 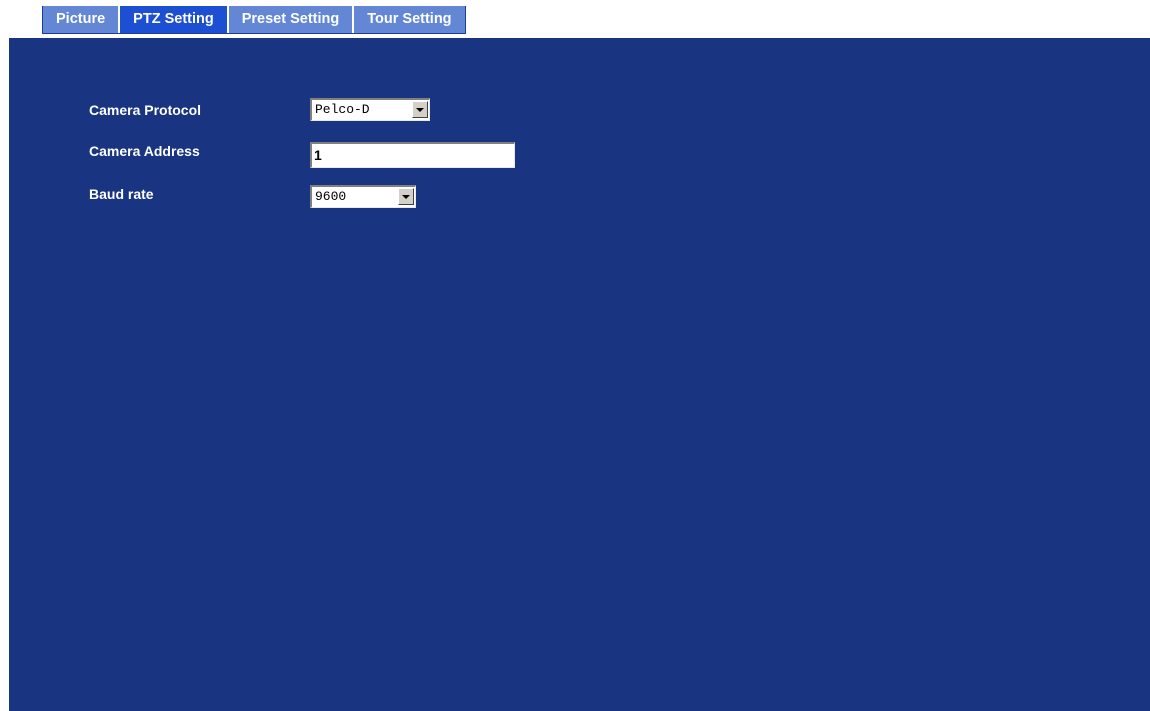 What do you see at coordinates (144, 151) in the screenshot?
I see `camera-address-label: Camera Address` at bounding box center [144, 151].